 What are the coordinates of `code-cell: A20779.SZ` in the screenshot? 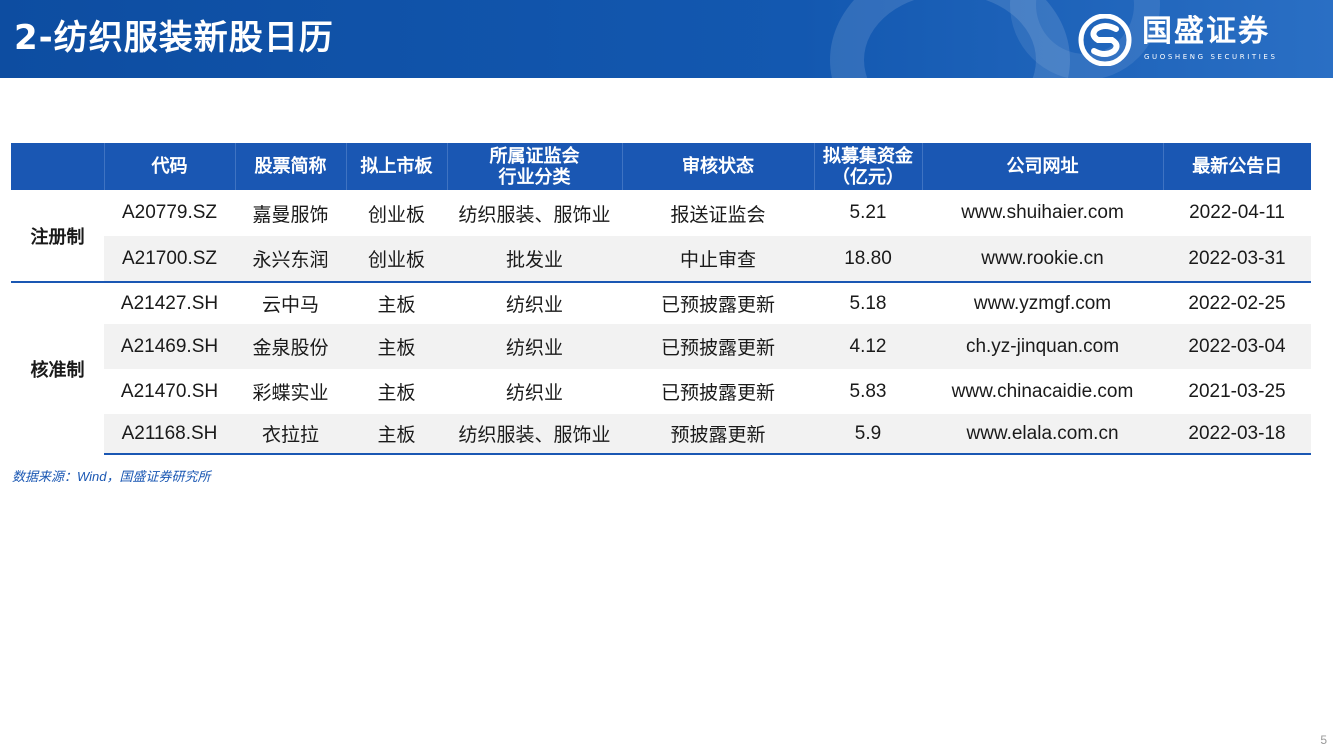 It's located at (169, 212).